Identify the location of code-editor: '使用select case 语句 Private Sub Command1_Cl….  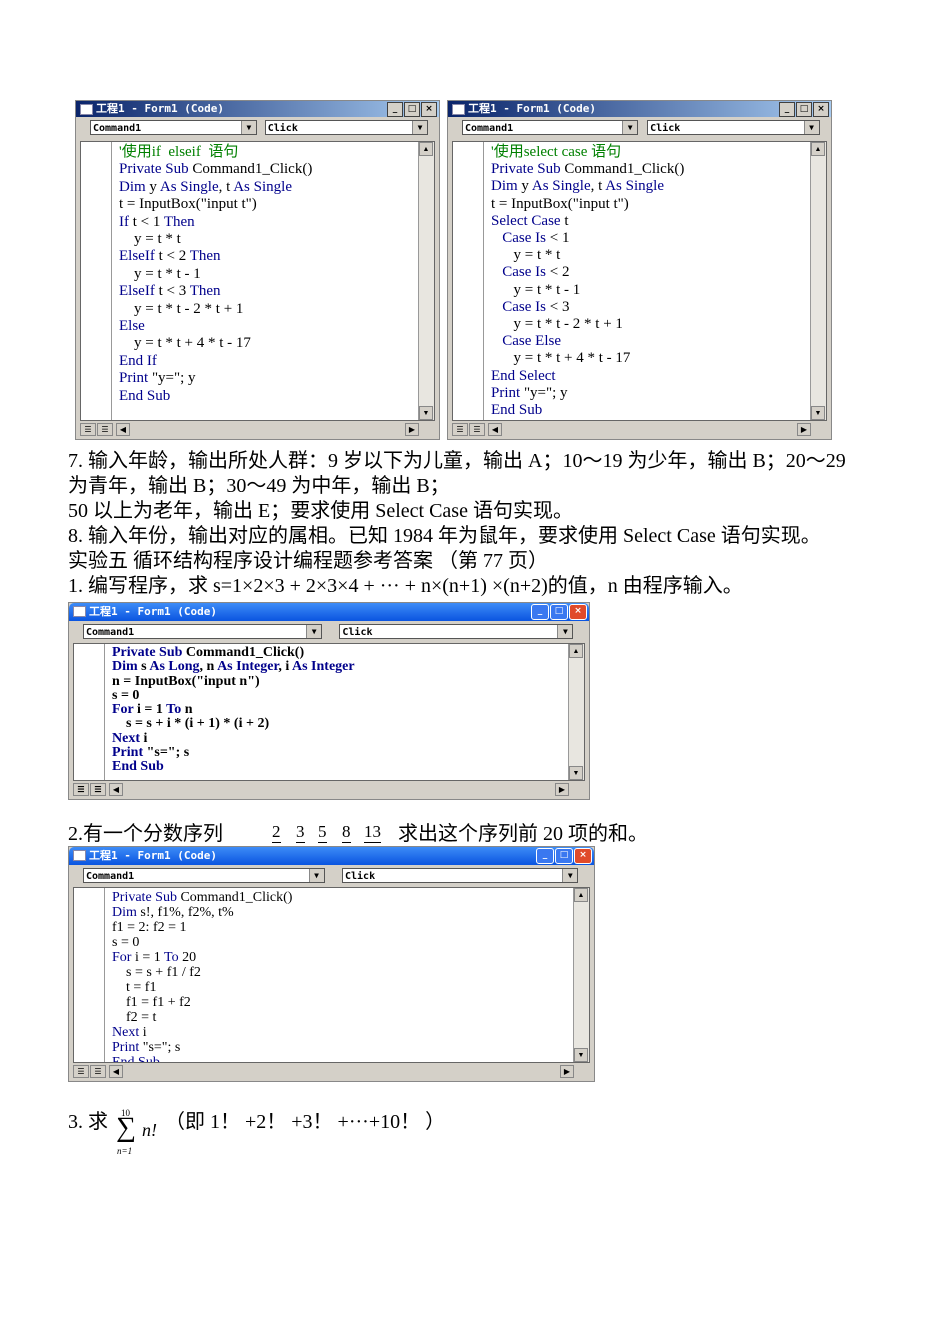
(639, 281).